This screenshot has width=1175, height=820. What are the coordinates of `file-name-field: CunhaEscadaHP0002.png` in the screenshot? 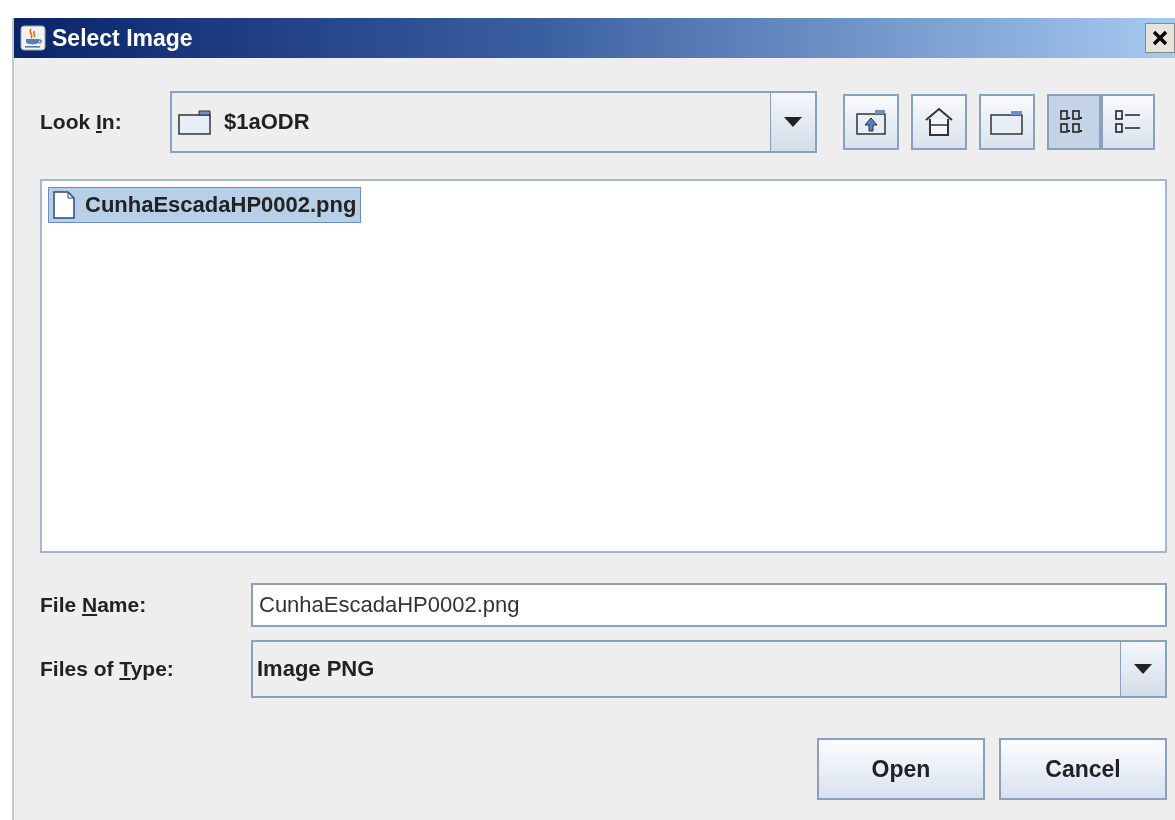 It's located at (709, 605).